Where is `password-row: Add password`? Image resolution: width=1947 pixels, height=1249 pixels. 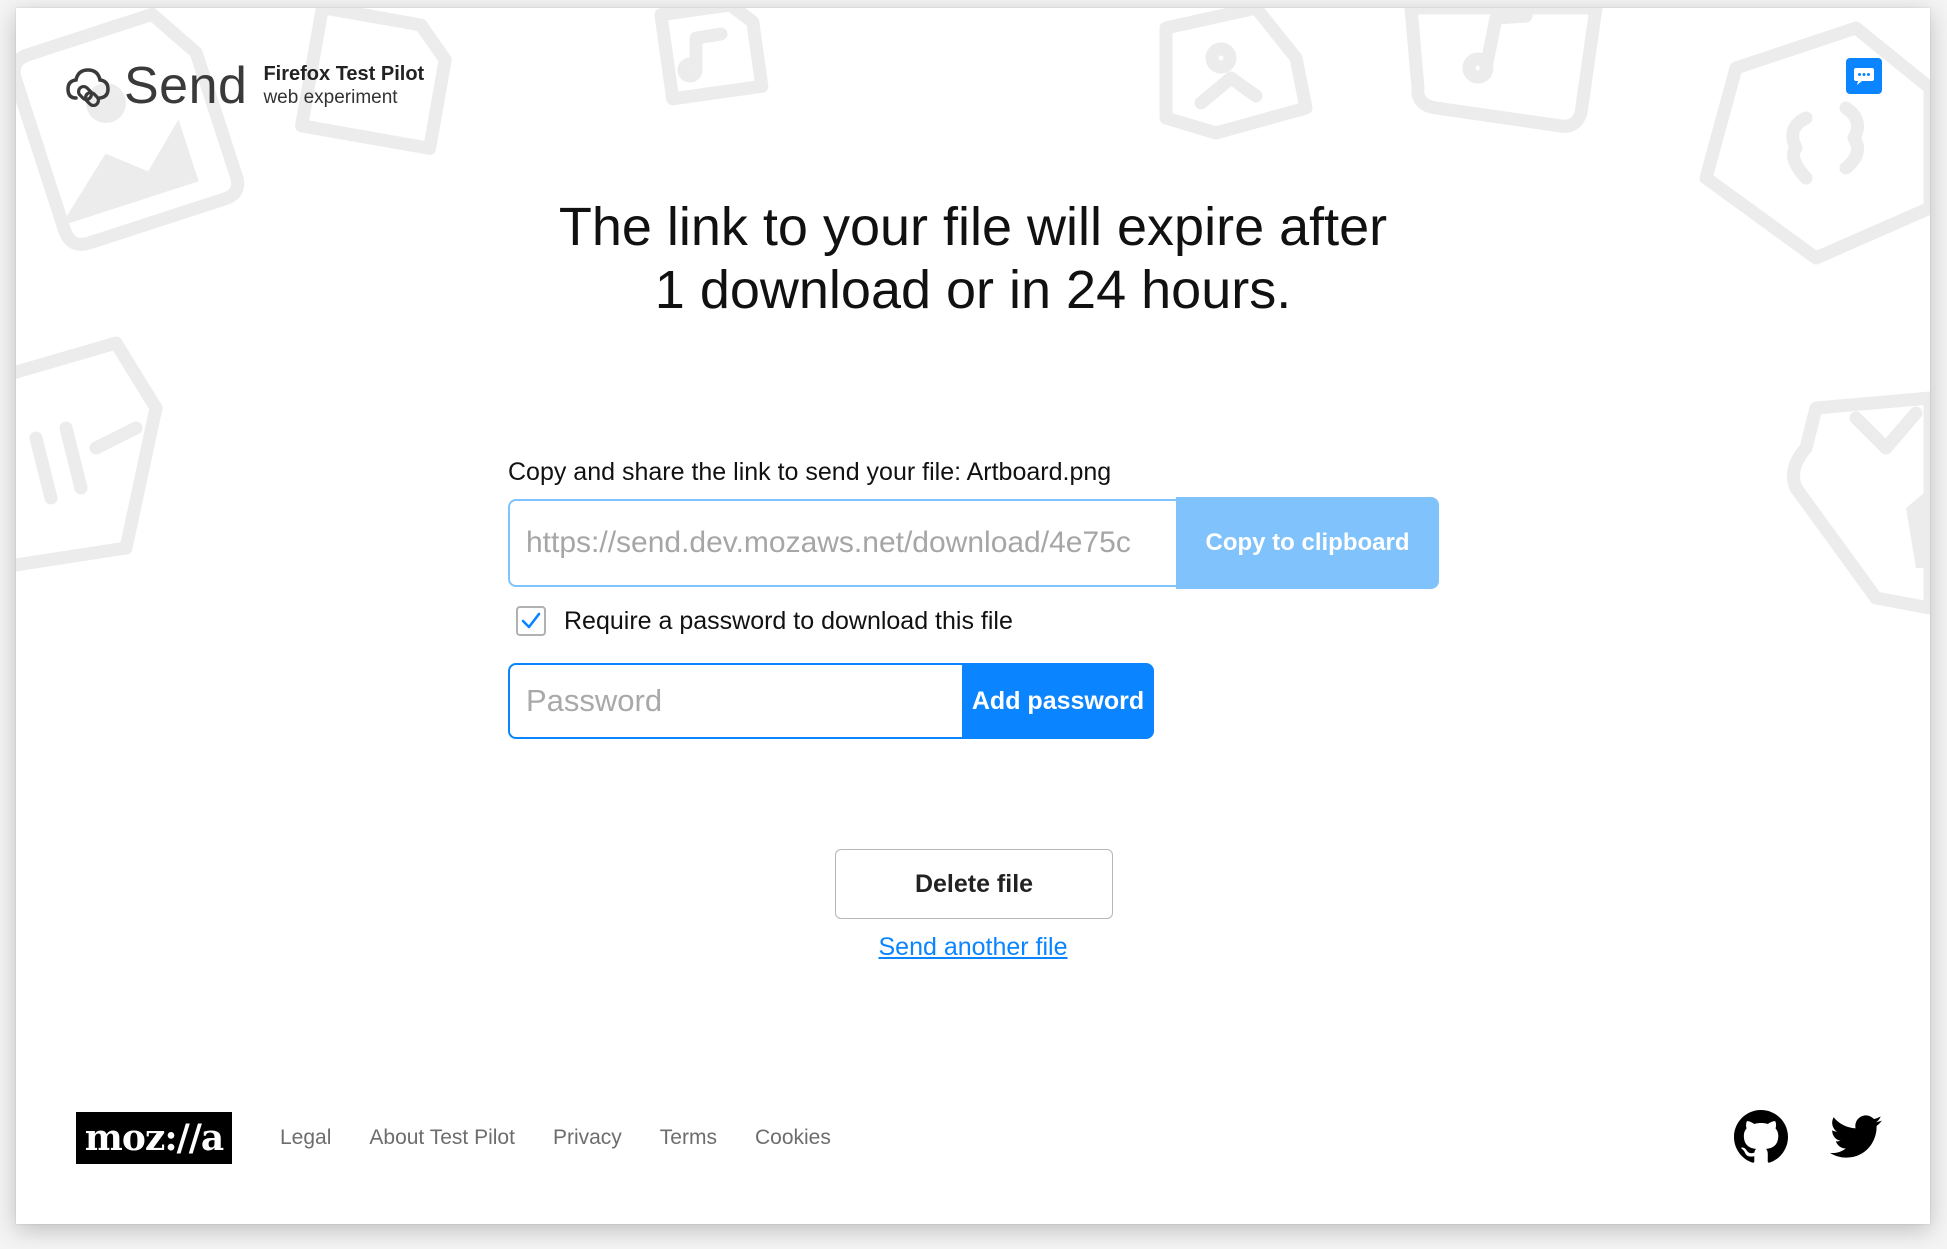 password-row: Add password is located at coordinates (831, 701).